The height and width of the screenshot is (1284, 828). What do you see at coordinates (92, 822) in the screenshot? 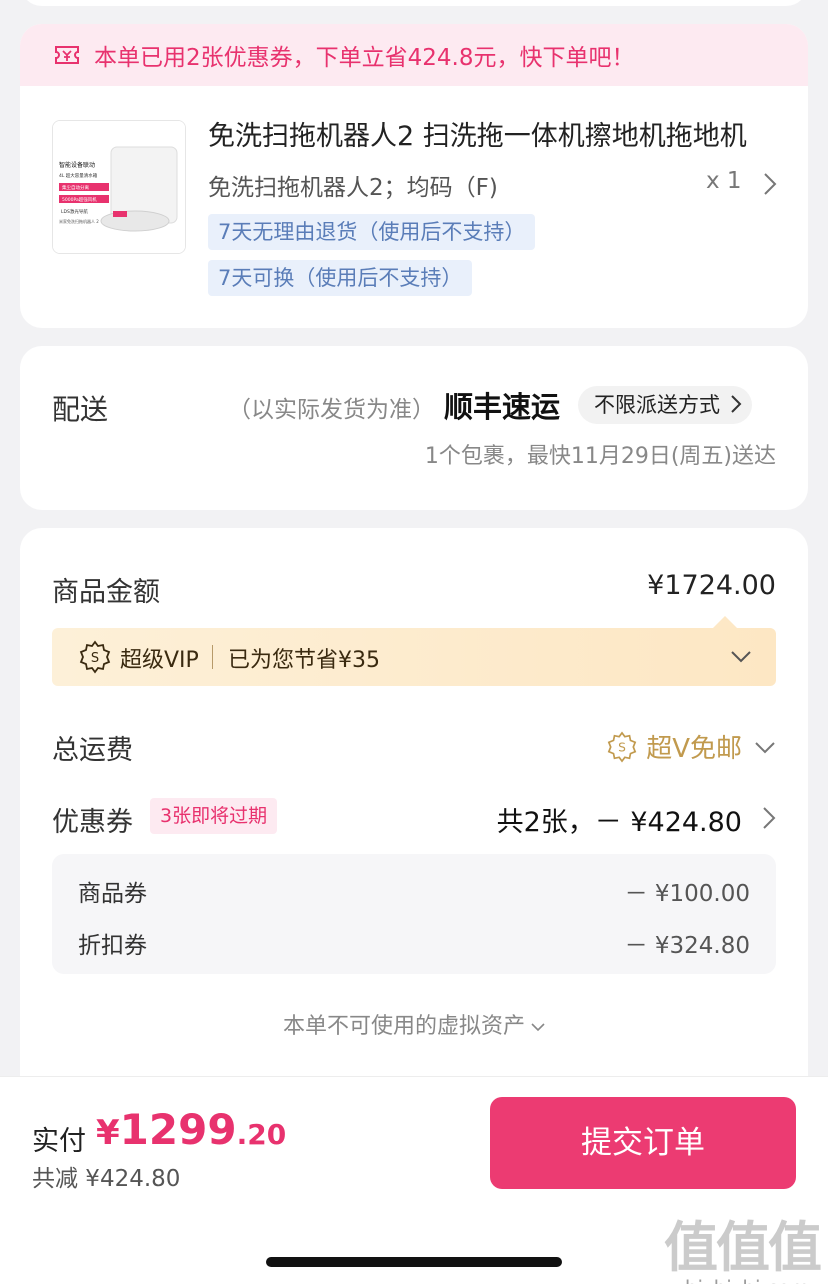
I see `coupon-label: 优惠券` at bounding box center [92, 822].